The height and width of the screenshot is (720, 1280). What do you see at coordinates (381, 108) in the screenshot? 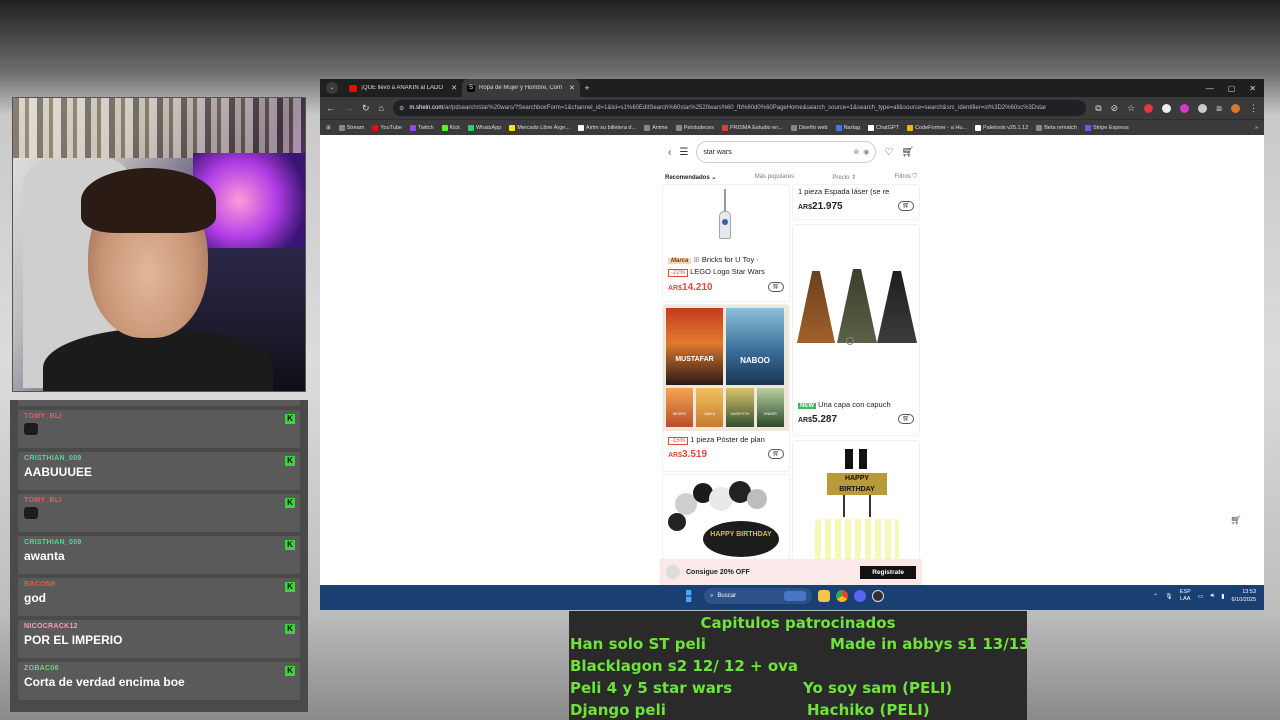
I see `home-icon: ⌂` at bounding box center [381, 108].